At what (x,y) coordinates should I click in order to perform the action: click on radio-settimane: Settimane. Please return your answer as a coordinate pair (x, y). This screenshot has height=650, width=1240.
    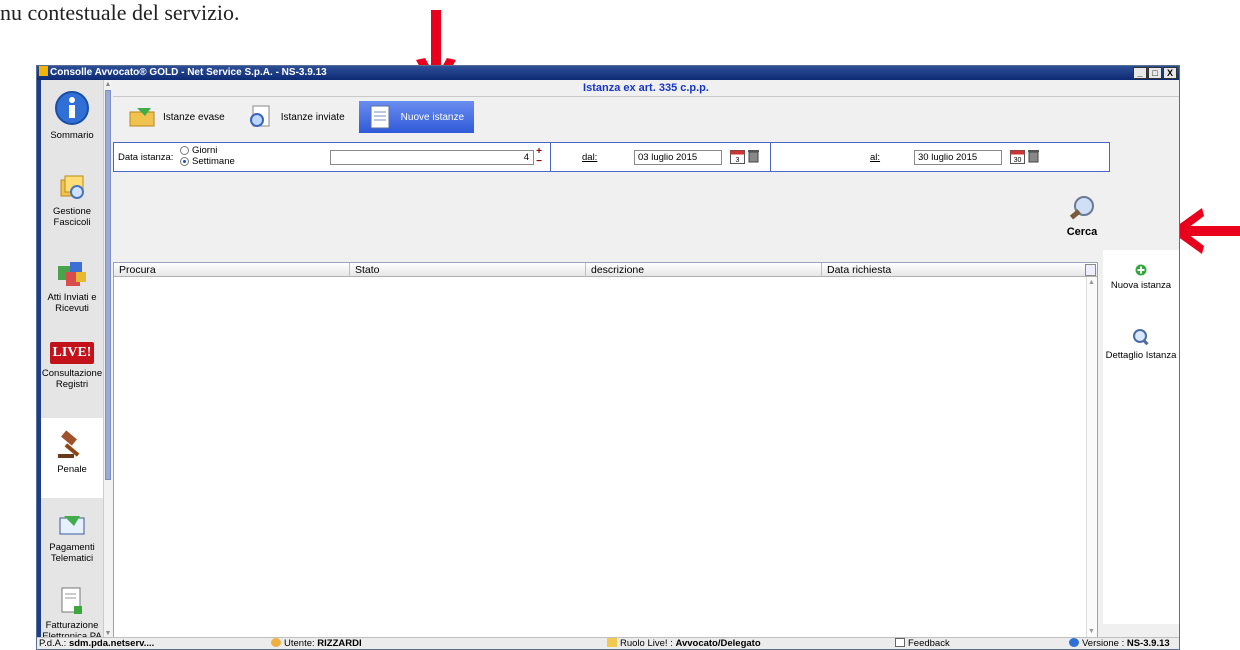
    Looking at the image, I should click on (207, 161).